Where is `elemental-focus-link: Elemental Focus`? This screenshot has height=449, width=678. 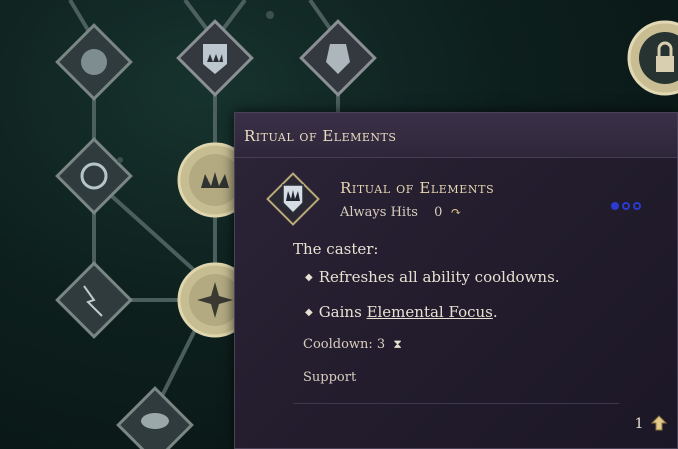
elemental-focus-link: Elemental Focus is located at coordinates (430, 312).